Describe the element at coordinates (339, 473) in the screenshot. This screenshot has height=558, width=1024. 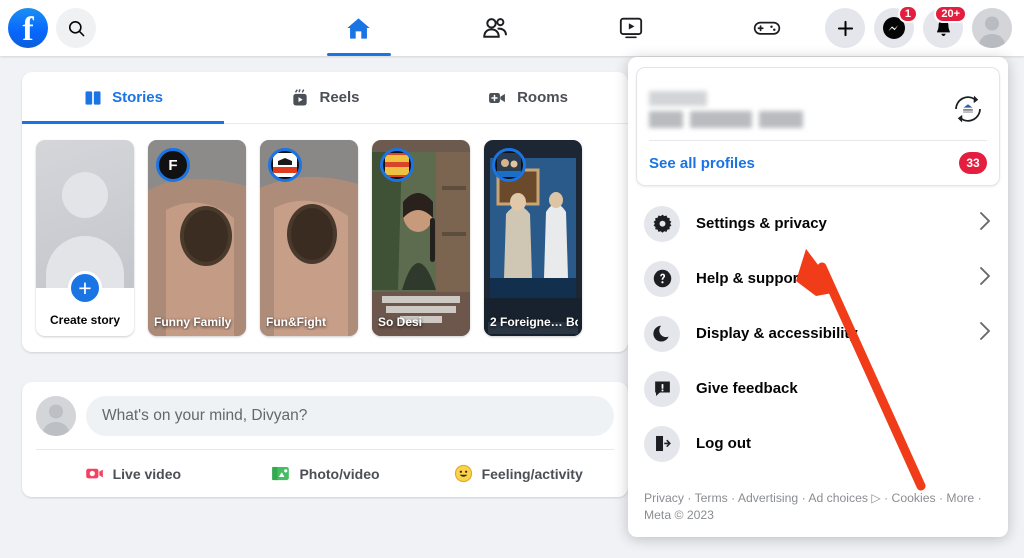
I see `photo-video-label: Photo/video` at that location.